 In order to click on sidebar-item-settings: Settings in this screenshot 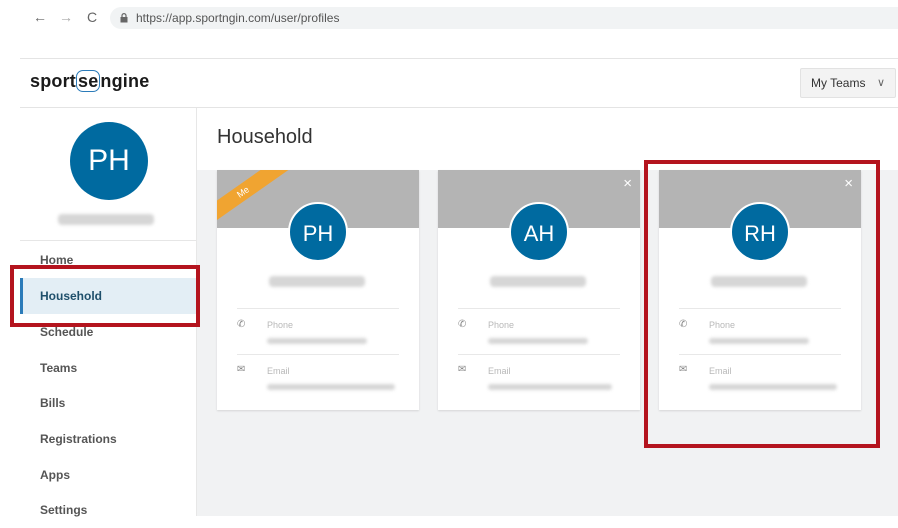, I will do `click(108, 510)`.